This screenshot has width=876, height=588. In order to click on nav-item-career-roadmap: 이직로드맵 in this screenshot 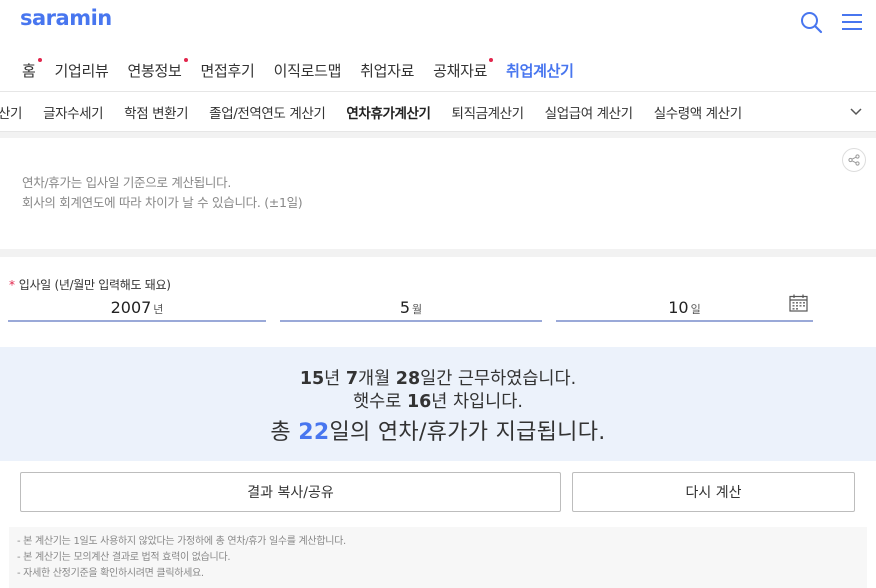, I will do `click(308, 70)`.